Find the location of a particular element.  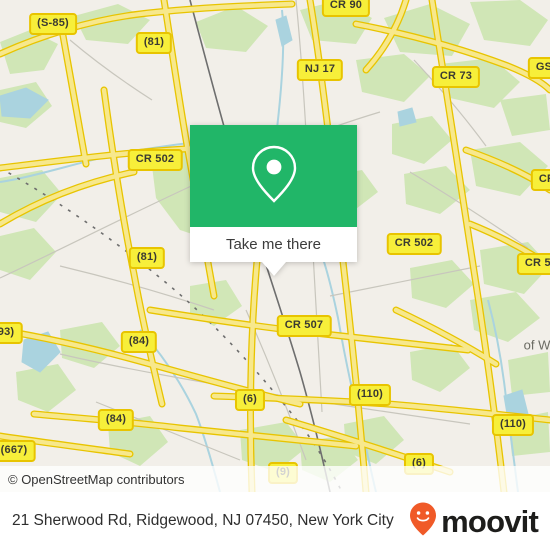

moovit-smiley-pin-icon is located at coordinates (423, 521).